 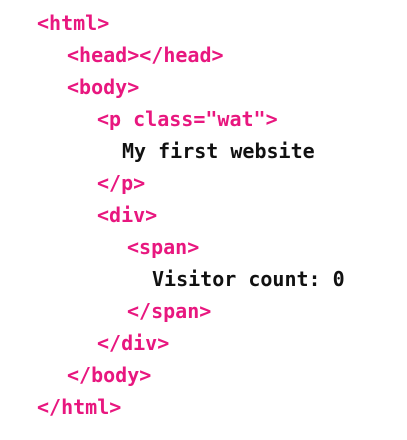 I want to click on code-line-html-open: <html>, so click(x=73, y=23).